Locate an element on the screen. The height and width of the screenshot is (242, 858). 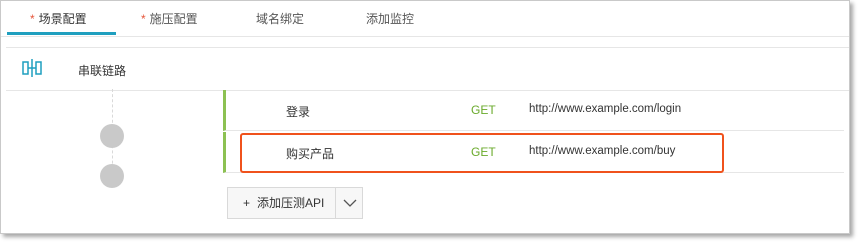
add-api-button: + 添加压测API is located at coordinates (281, 203).